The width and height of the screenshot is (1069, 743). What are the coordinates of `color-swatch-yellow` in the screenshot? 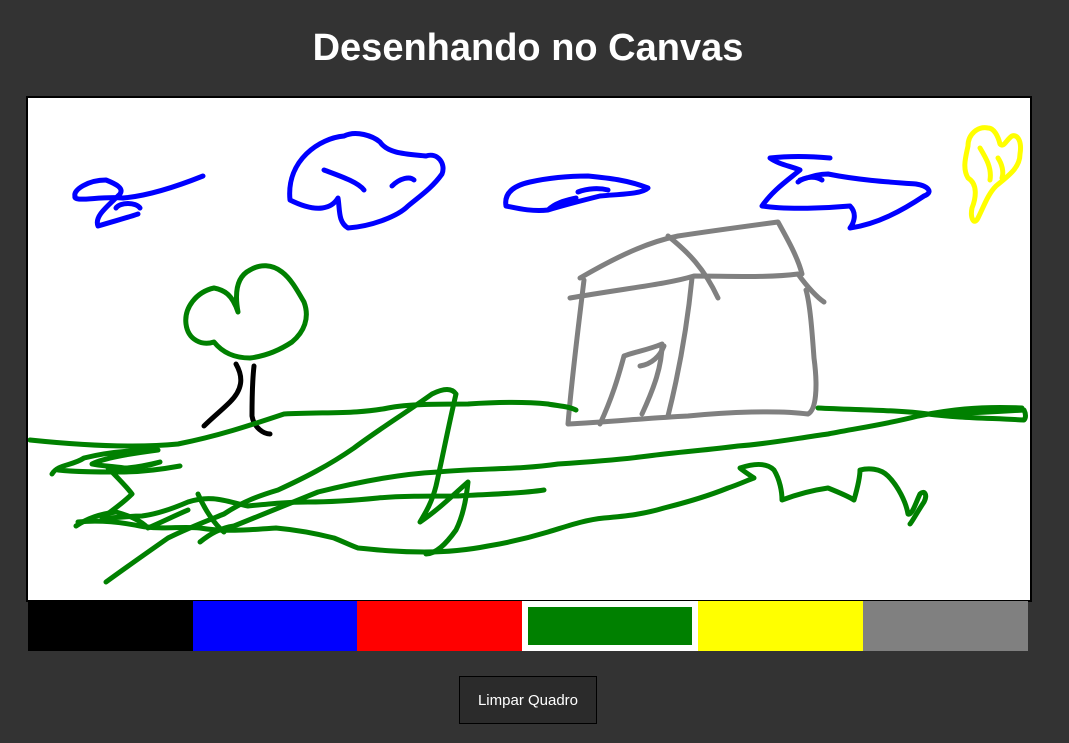 It's located at (780, 626).